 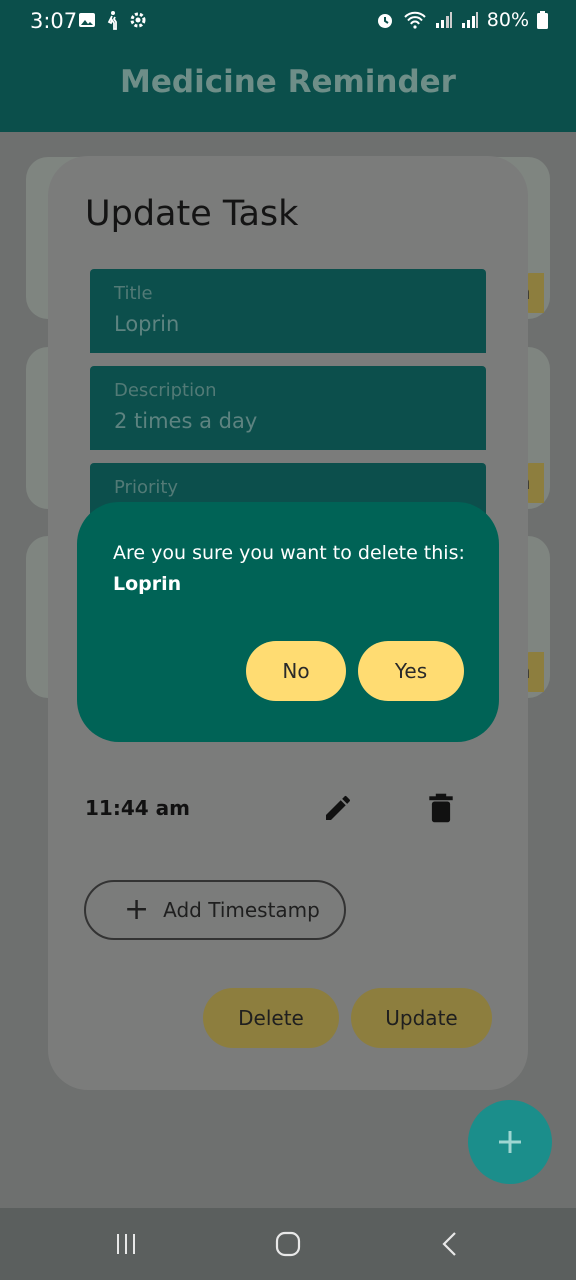 What do you see at coordinates (186, 421) in the screenshot?
I see `description-field-value: 2 times a day` at bounding box center [186, 421].